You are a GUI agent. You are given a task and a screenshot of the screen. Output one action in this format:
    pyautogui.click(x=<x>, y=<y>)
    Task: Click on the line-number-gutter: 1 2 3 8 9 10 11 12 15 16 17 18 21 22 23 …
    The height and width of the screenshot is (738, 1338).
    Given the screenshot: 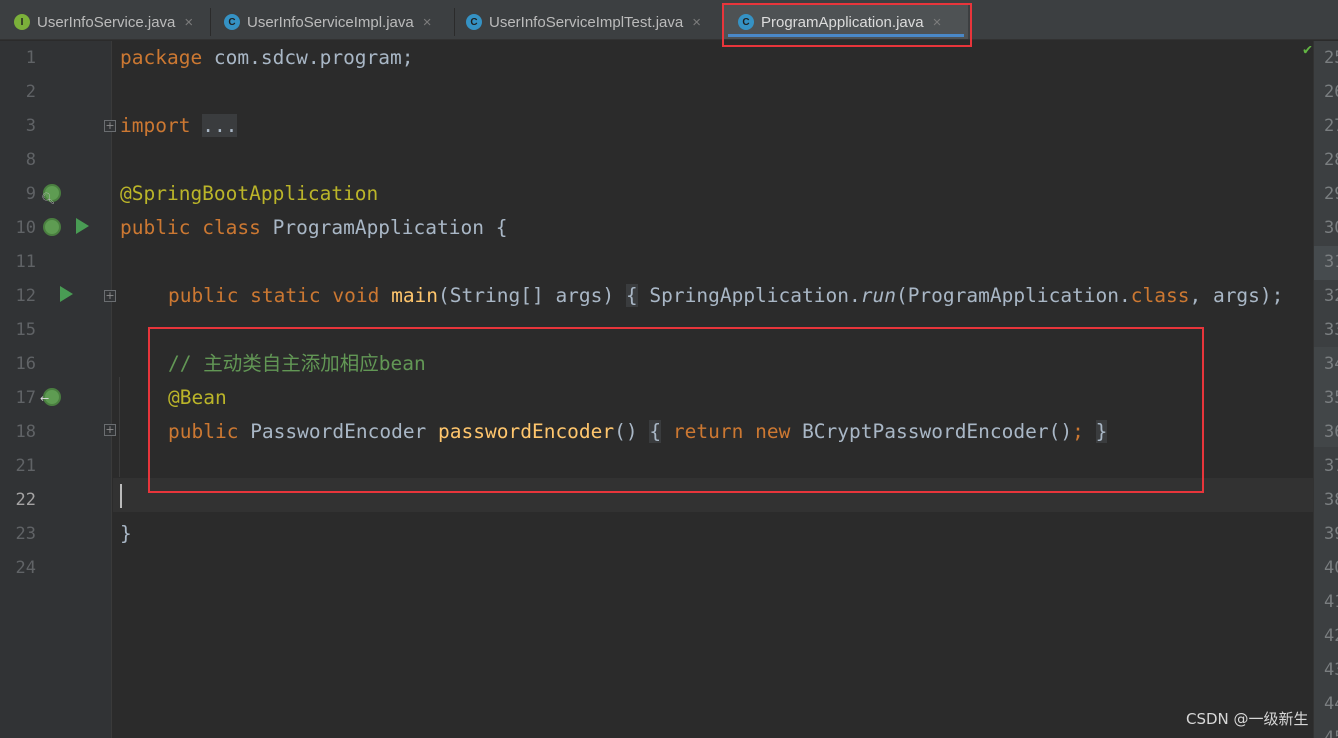 What is the action you would take?
    pyautogui.click(x=58, y=389)
    